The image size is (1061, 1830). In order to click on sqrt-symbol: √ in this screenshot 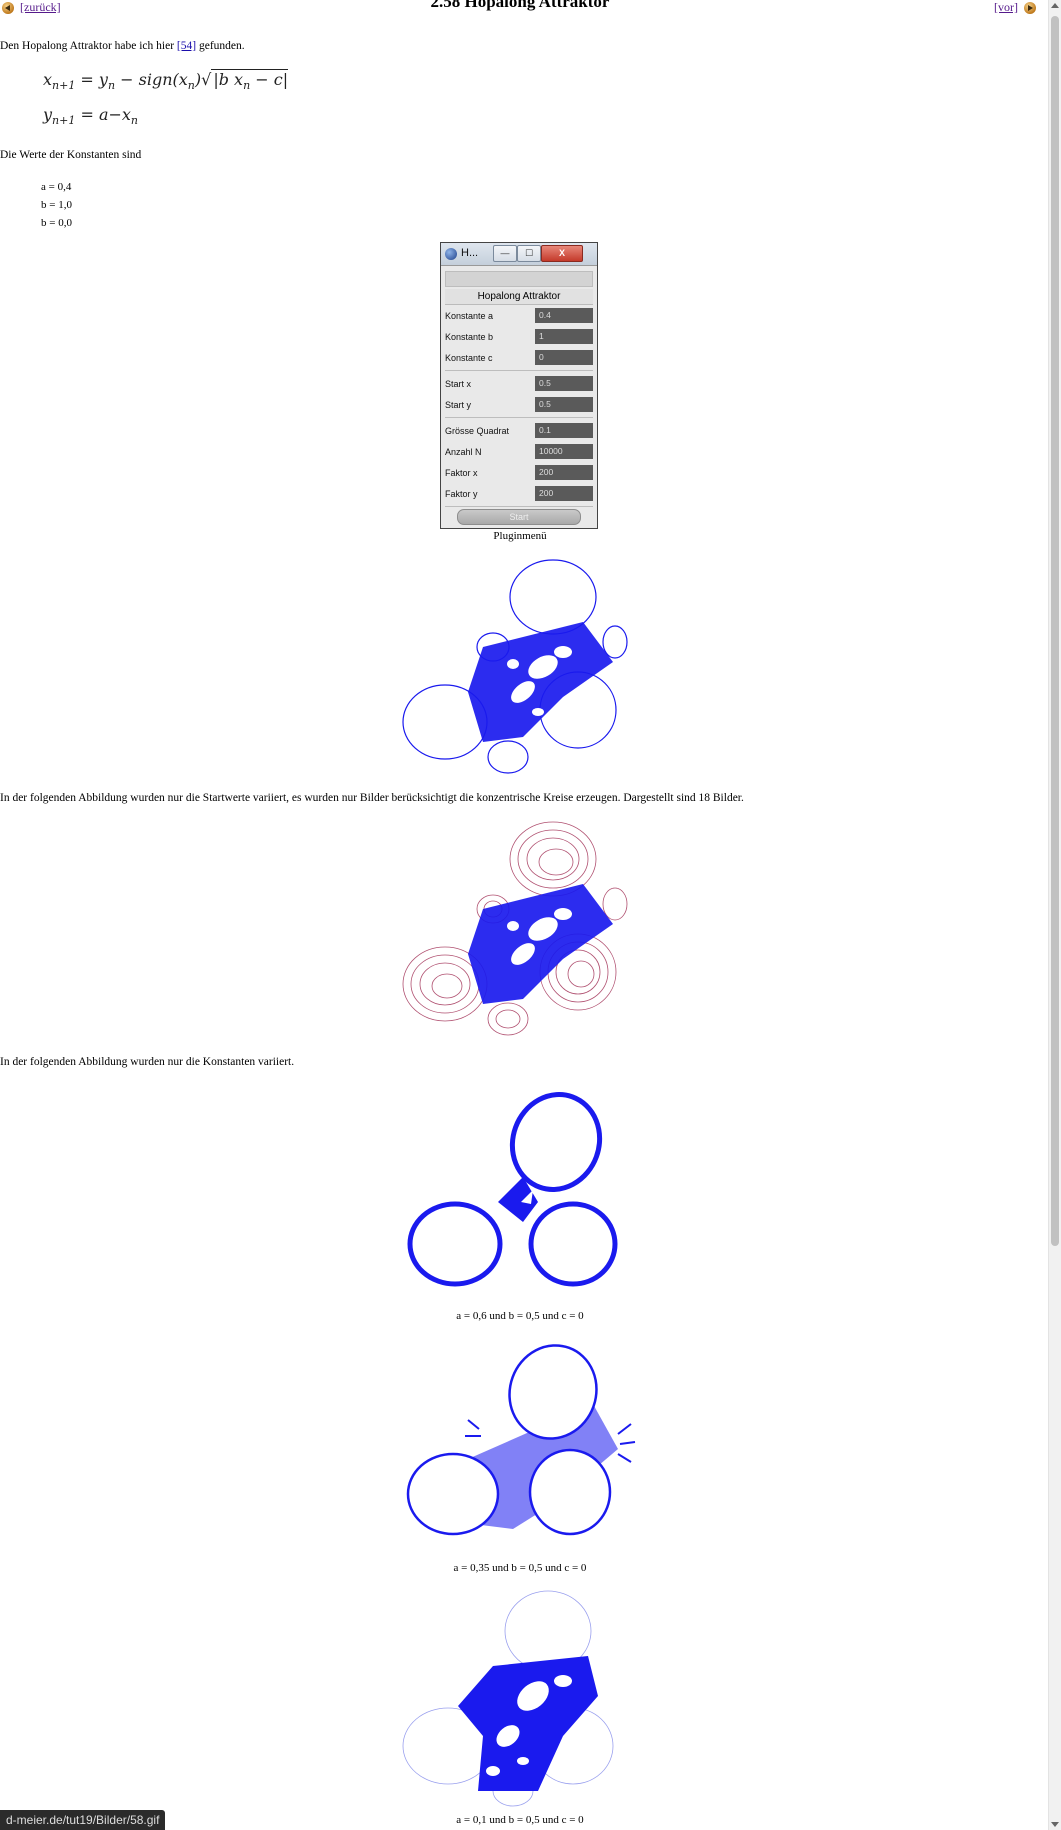, I will do `click(206, 79)`.